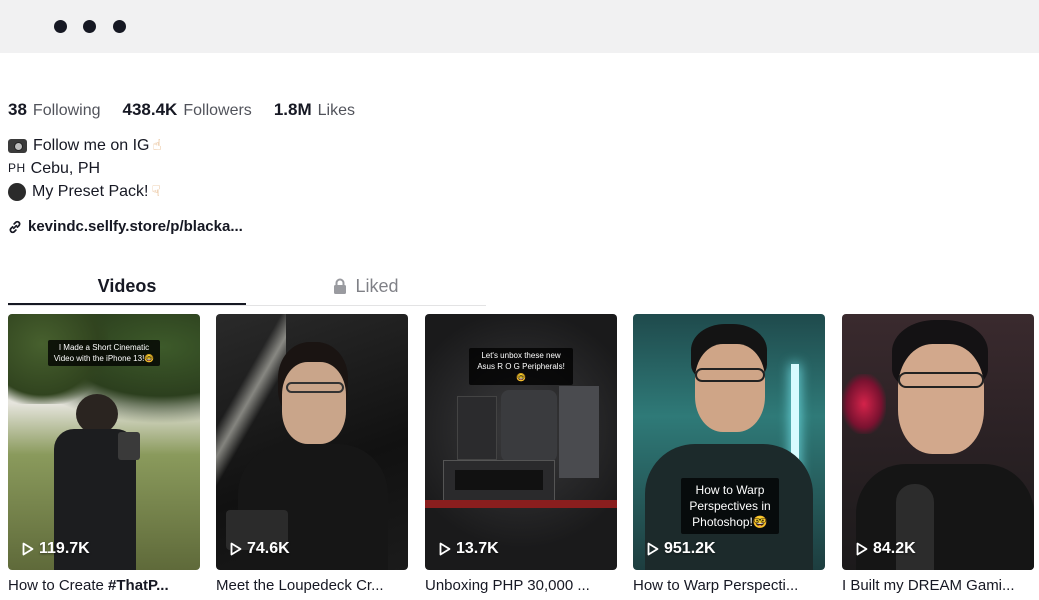 This screenshot has width=1039, height=600. Describe the element at coordinates (519, 26) in the screenshot. I see `top-bar` at that location.